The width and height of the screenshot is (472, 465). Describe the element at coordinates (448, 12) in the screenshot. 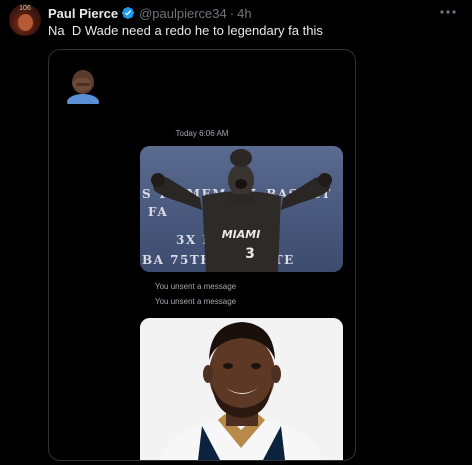

I see `more-options-icon` at that location.